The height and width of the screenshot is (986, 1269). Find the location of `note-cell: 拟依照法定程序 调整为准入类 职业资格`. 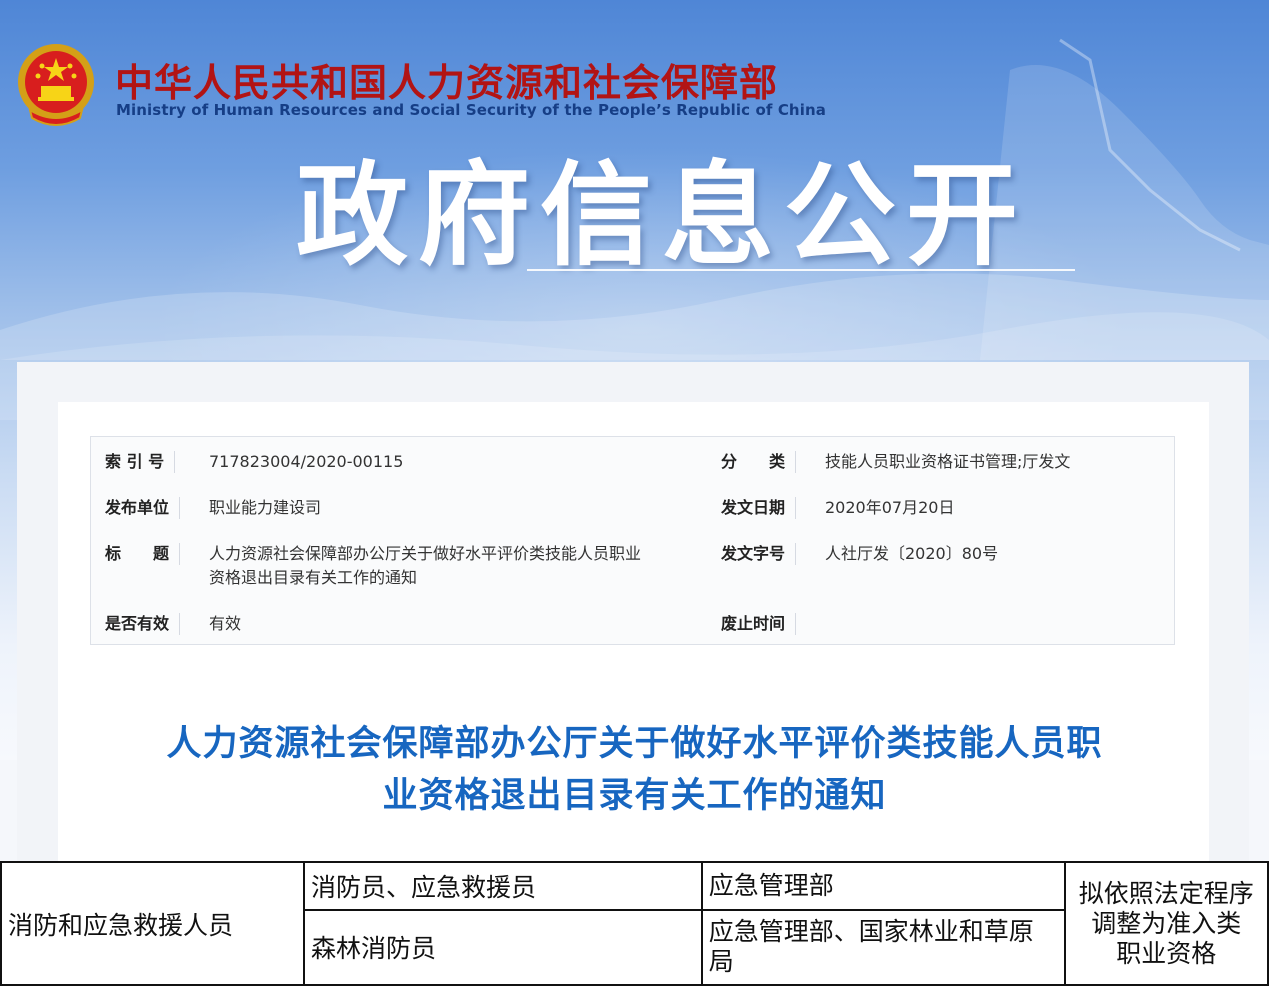

note-cell: 拟依照法定程序 调整为准入类 职业资格 is located at coordinates (1166, 923).